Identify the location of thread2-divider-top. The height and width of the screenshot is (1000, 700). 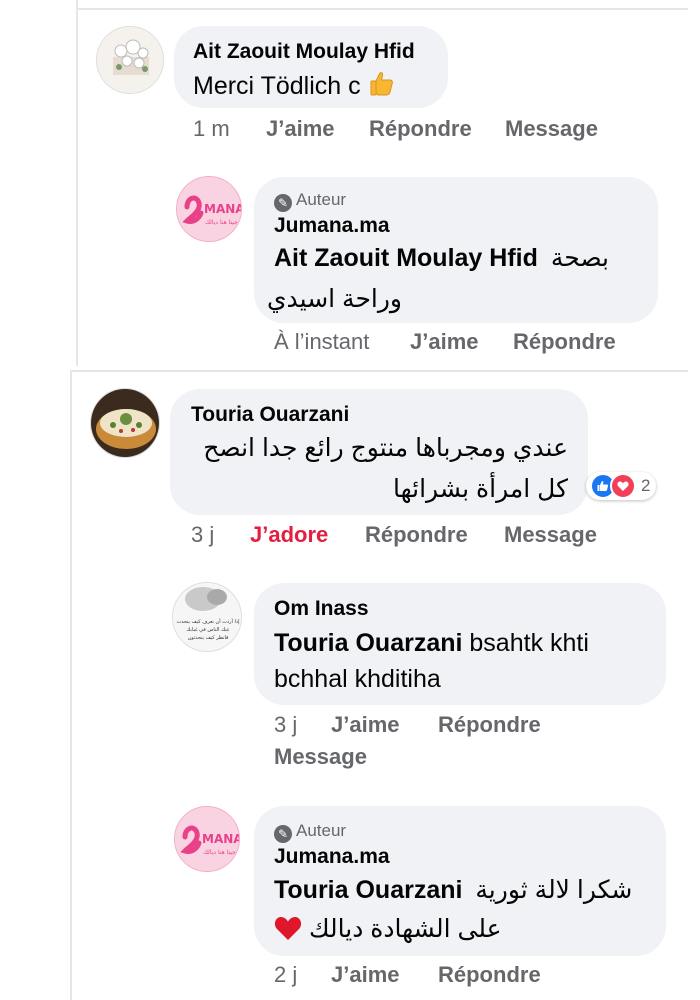
(379, 371).